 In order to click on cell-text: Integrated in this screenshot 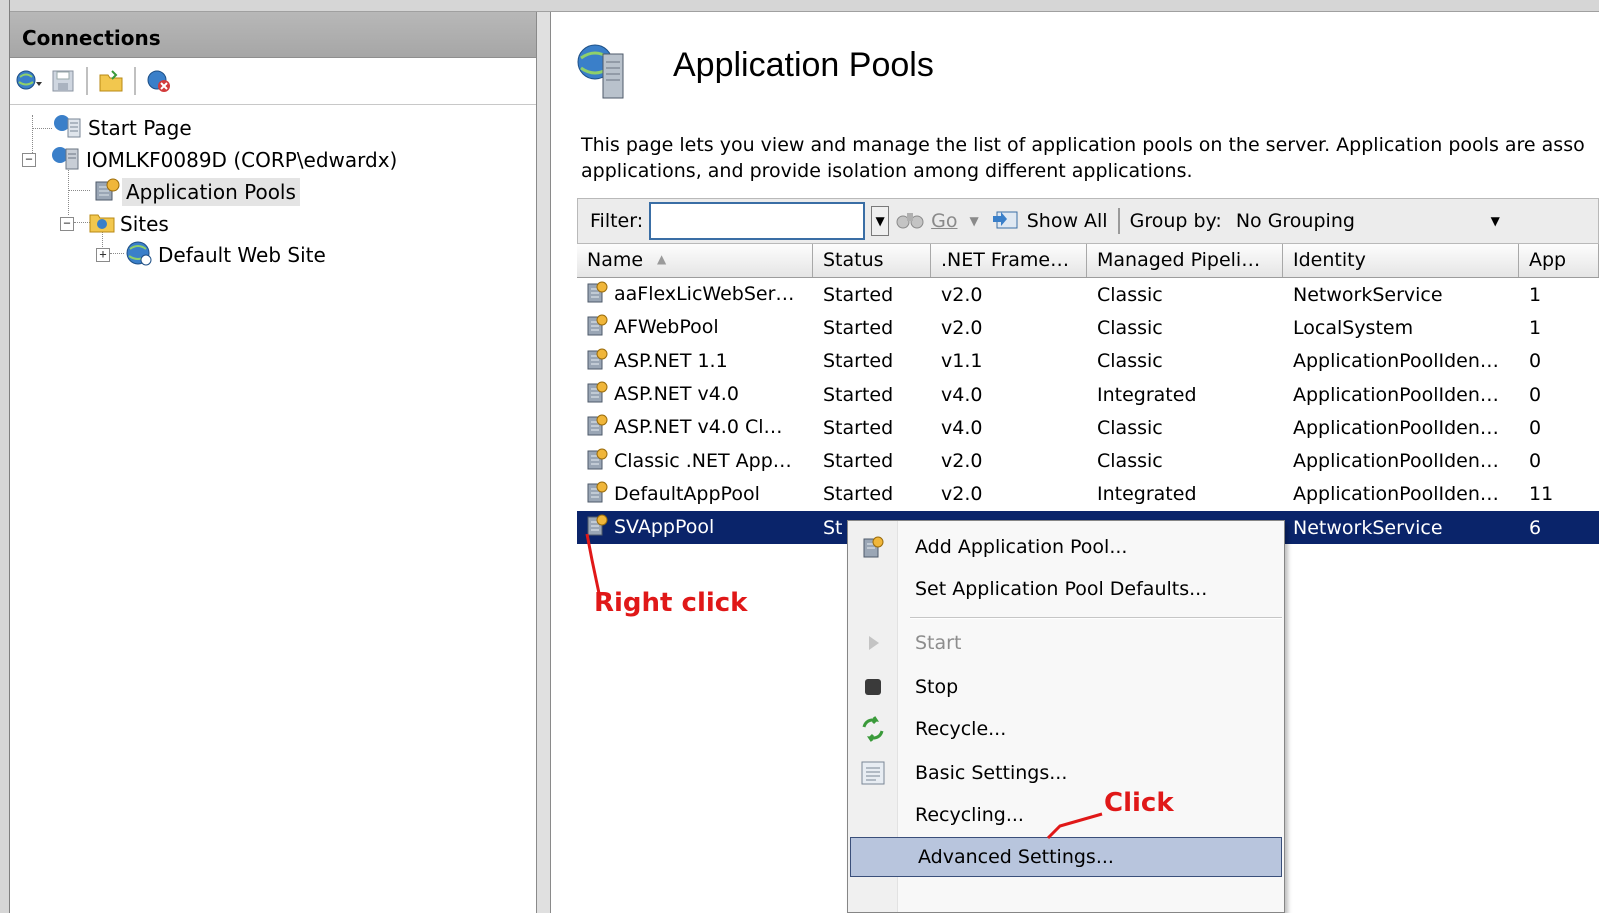, I will do `click(1147, 494)`.